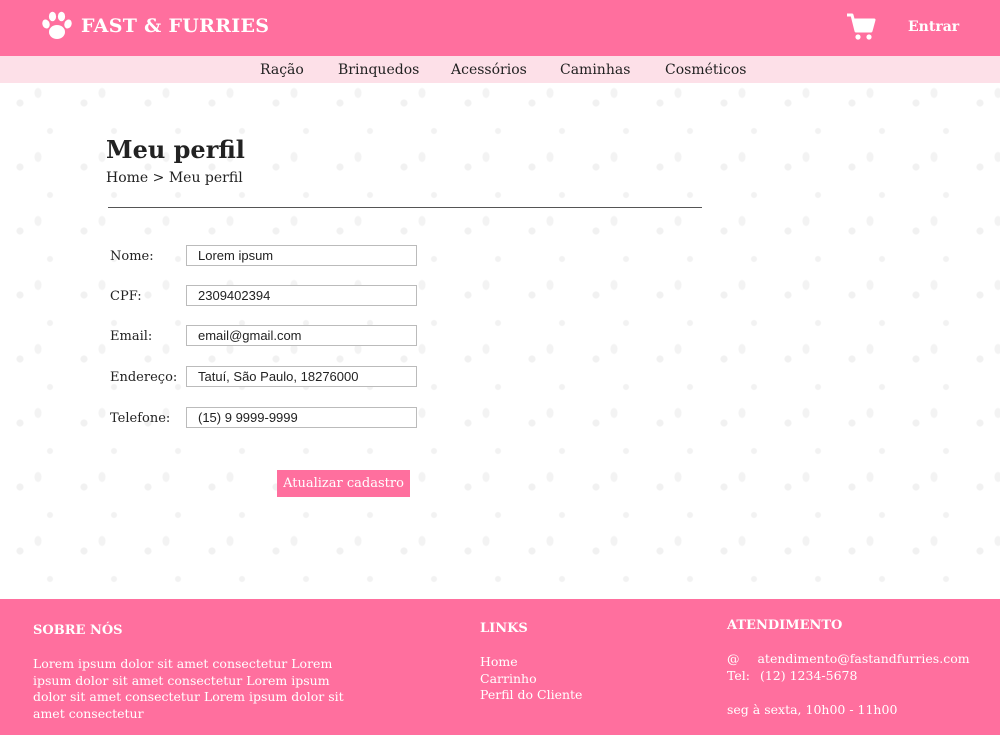 Image resolution: width=1000 pixels, height=735 pixels. What do you see at coordinates (378, 70) in the screenshot?
I see `category-brinquedos: Brinquedos` at bounding box center [378, 70].